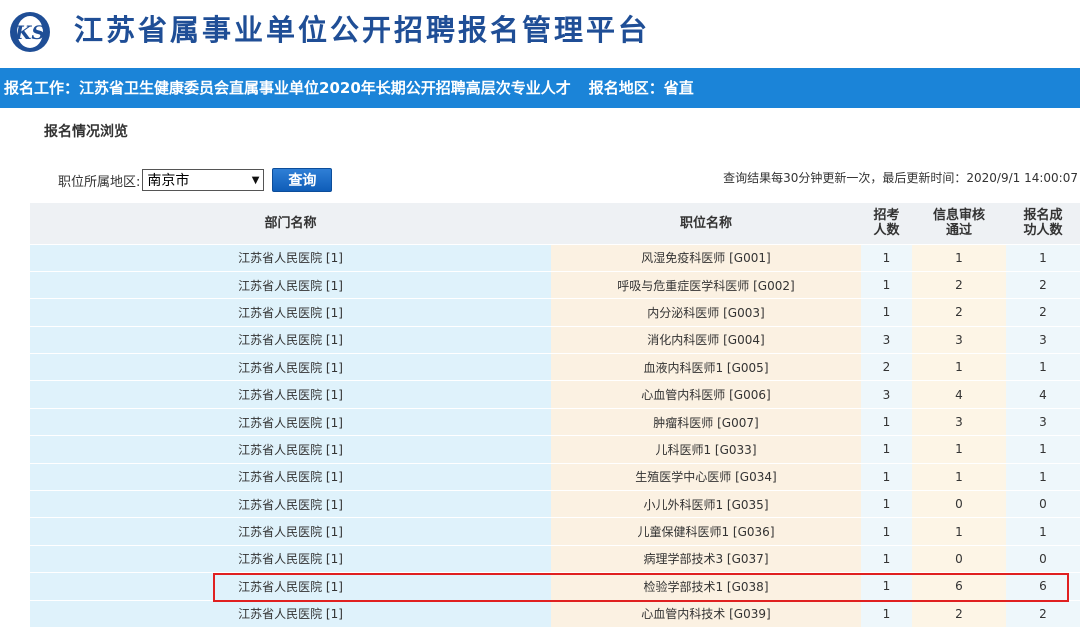 This screenshot has width=1080, height=637. What do you see at coordinates (959, 224) in the screenshot?
I see `header-approved: 信息审核 通过` at bounding box center [959, 224].